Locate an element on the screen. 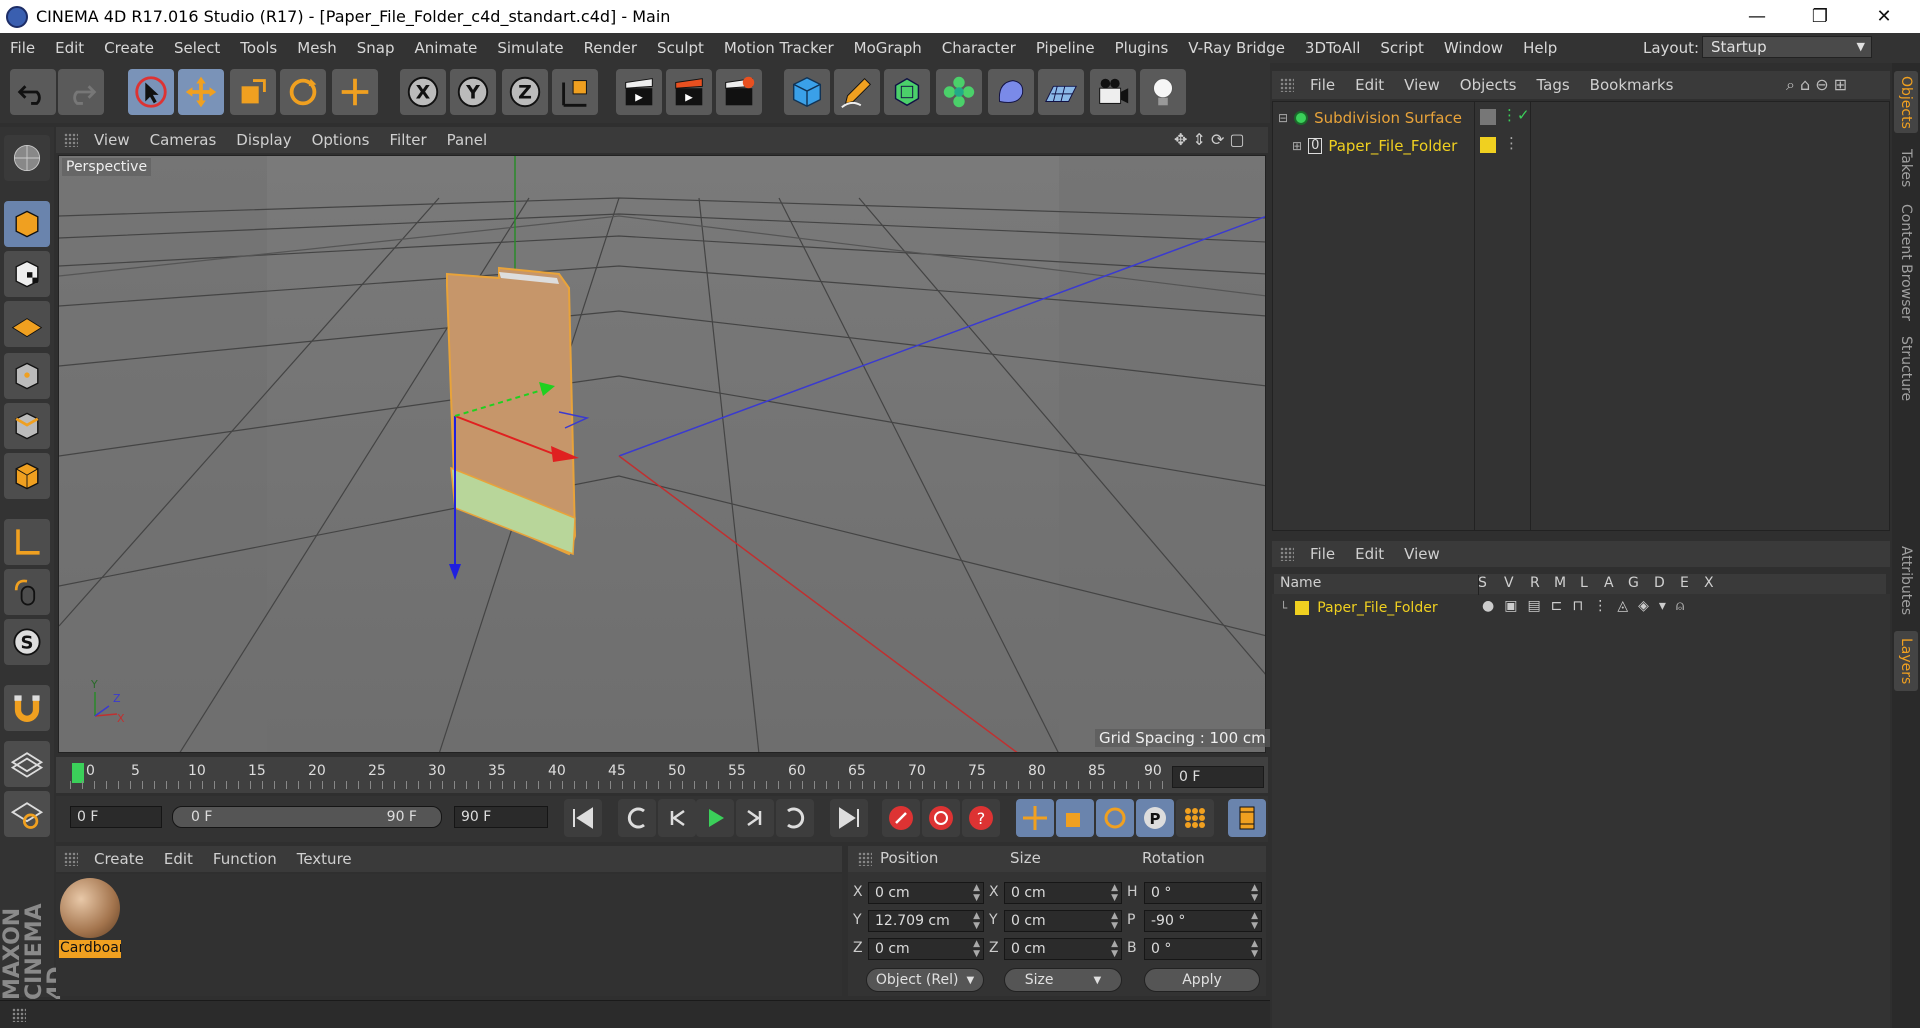 This screenshot has width=1920, height=1028. menu-3dtoall: 3DToAll is located at coordinates (1332, 48).